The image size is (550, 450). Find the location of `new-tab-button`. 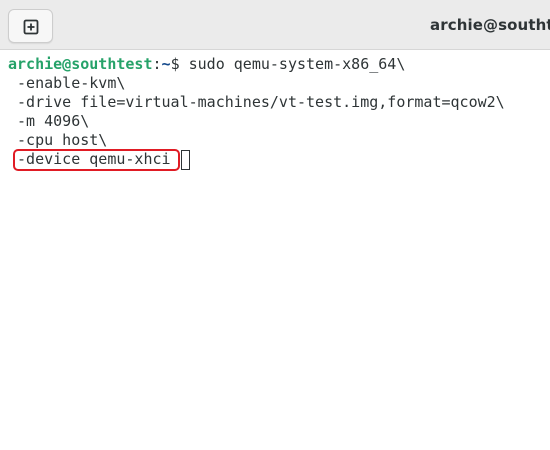

new-tab-button is located at coordinates (30, 26).